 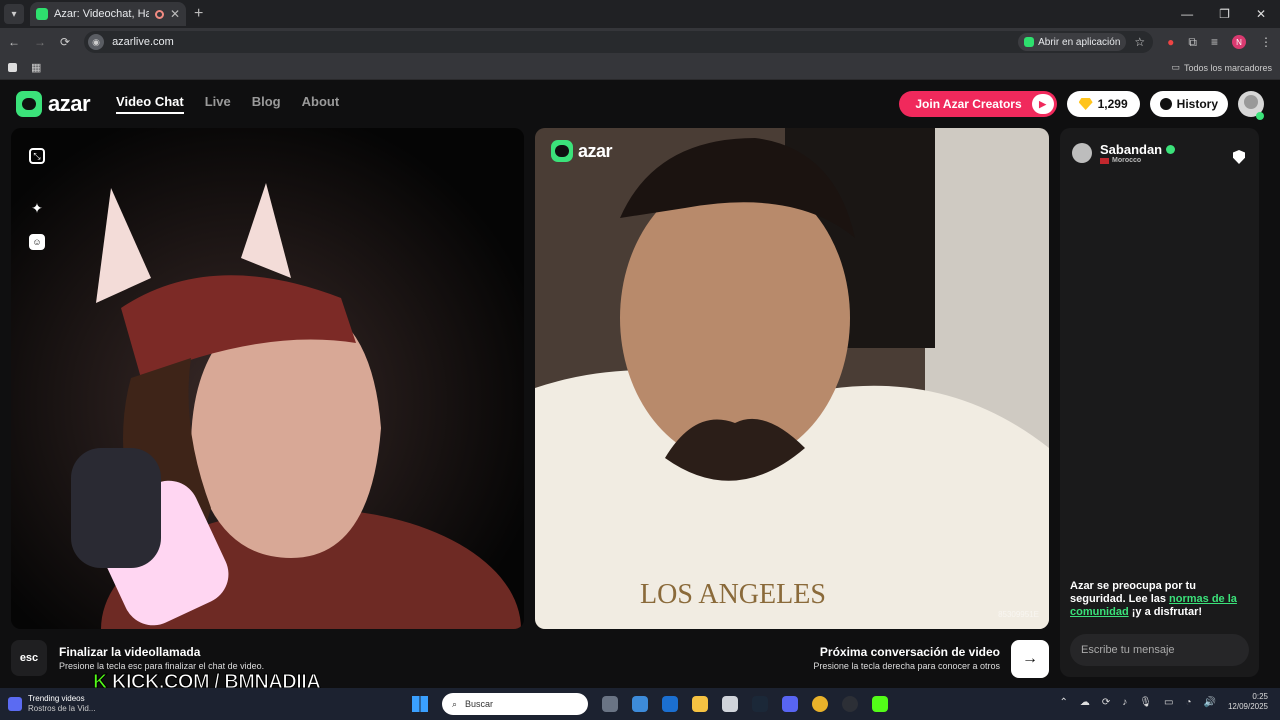 I want to click on onedrive-icon: ☁, so click(x=1085, y=702).